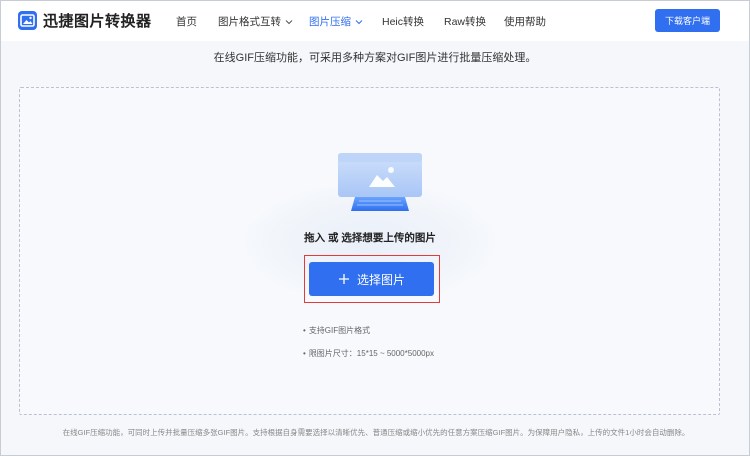 Image resolution: width=750 pixels, height=456 pixels. Describe the element at coordinates (525, 21) in the screenshot. I see `nav-help: 使用帮助` at that location.